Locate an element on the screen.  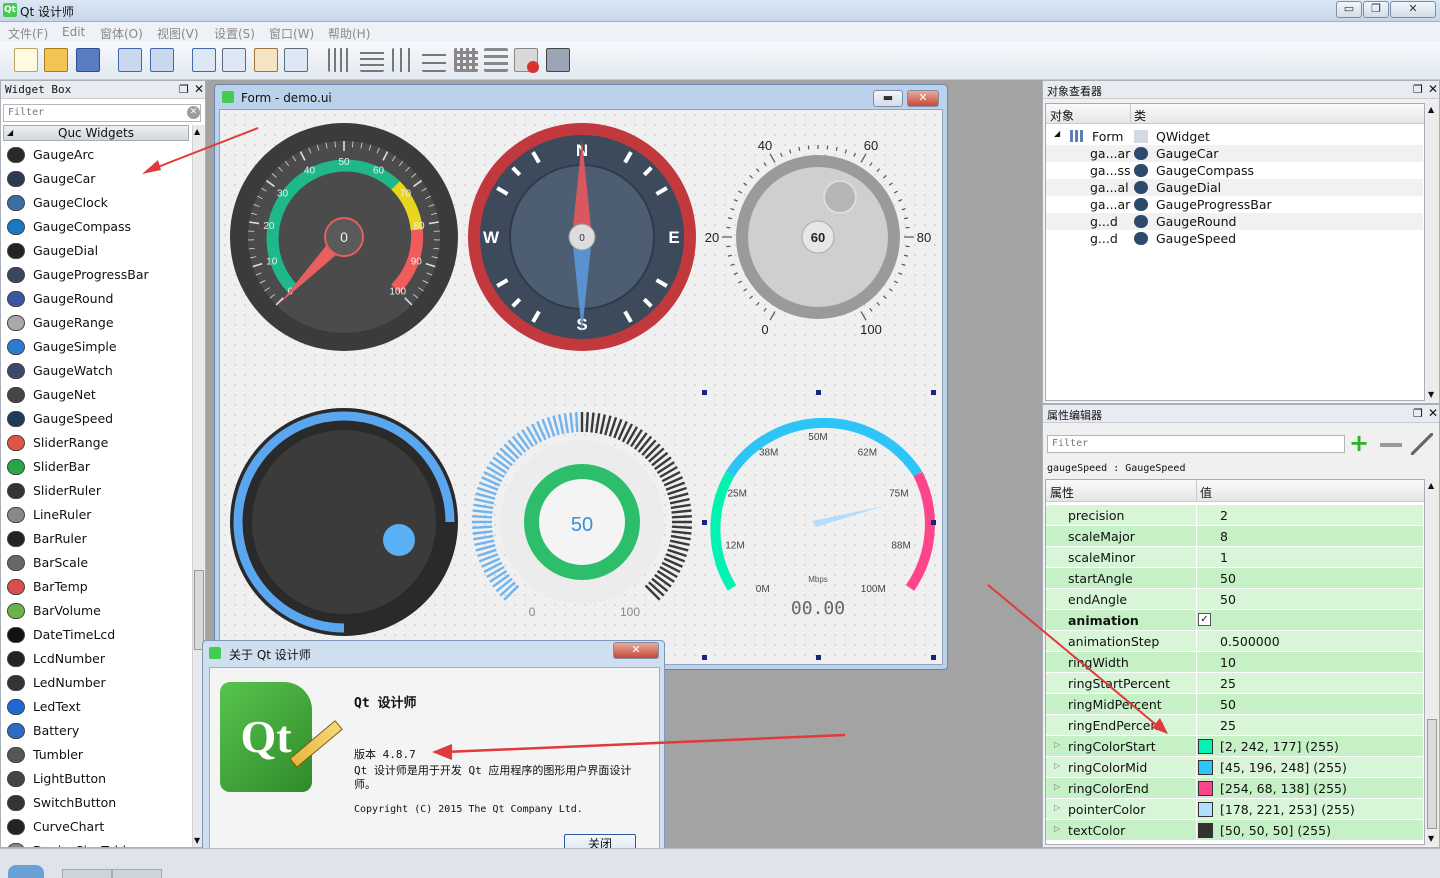
widget-item-gaugeprogressbar: GaugeProgressBar is located at coordinates (98, 275).